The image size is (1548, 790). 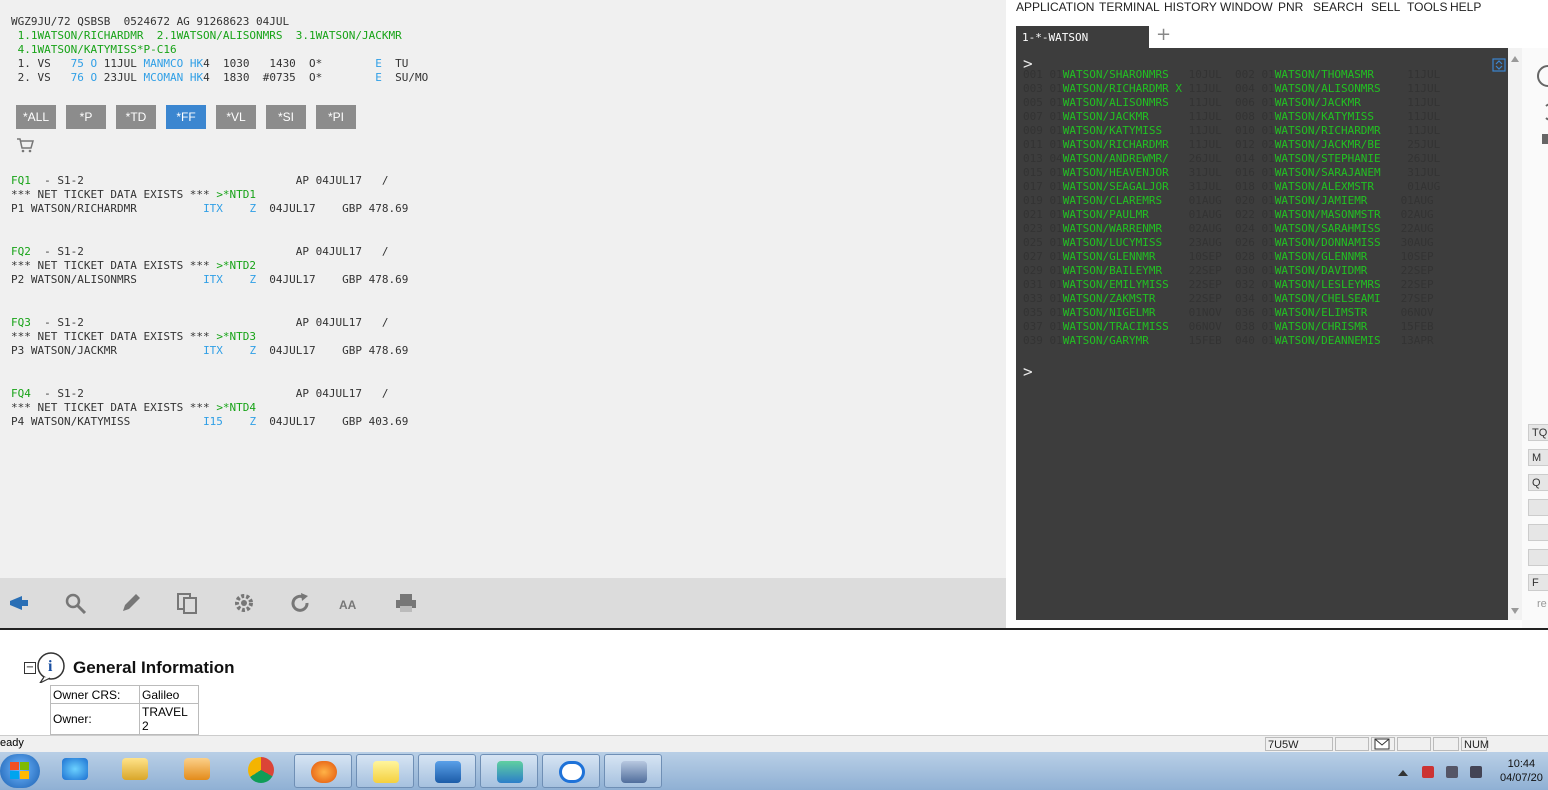 What do you see at coordinates (86, 117) in the screenshot?
I see `command-button: *P` at bounding box center [86, 117].